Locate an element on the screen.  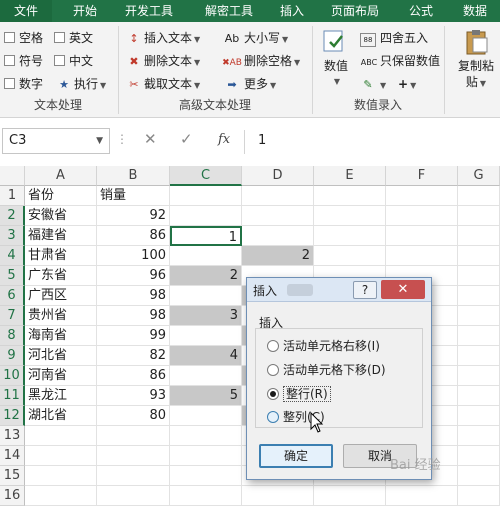
row-header: 3 is located at coordinates (12, 236).